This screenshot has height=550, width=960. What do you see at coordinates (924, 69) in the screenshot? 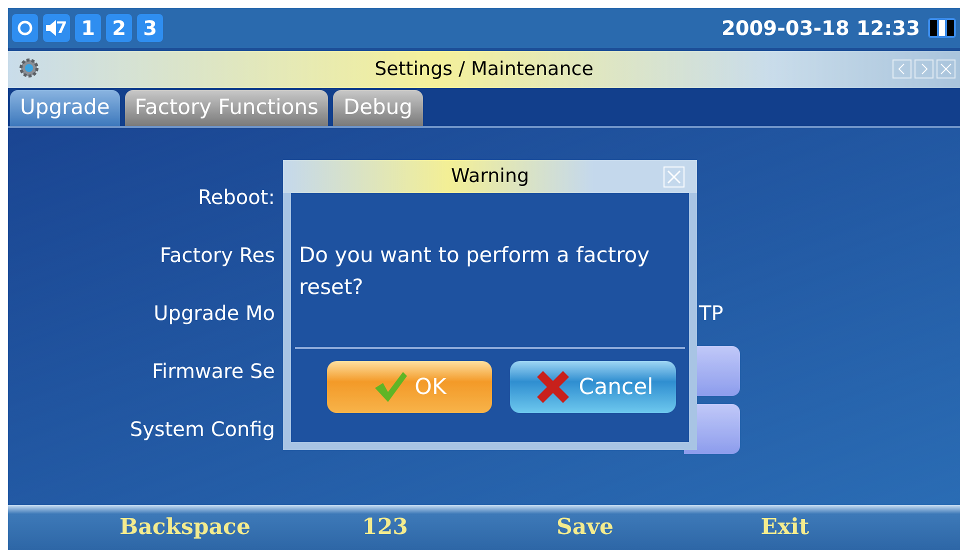
I see `next-icon` at bounding box center [924, 69].